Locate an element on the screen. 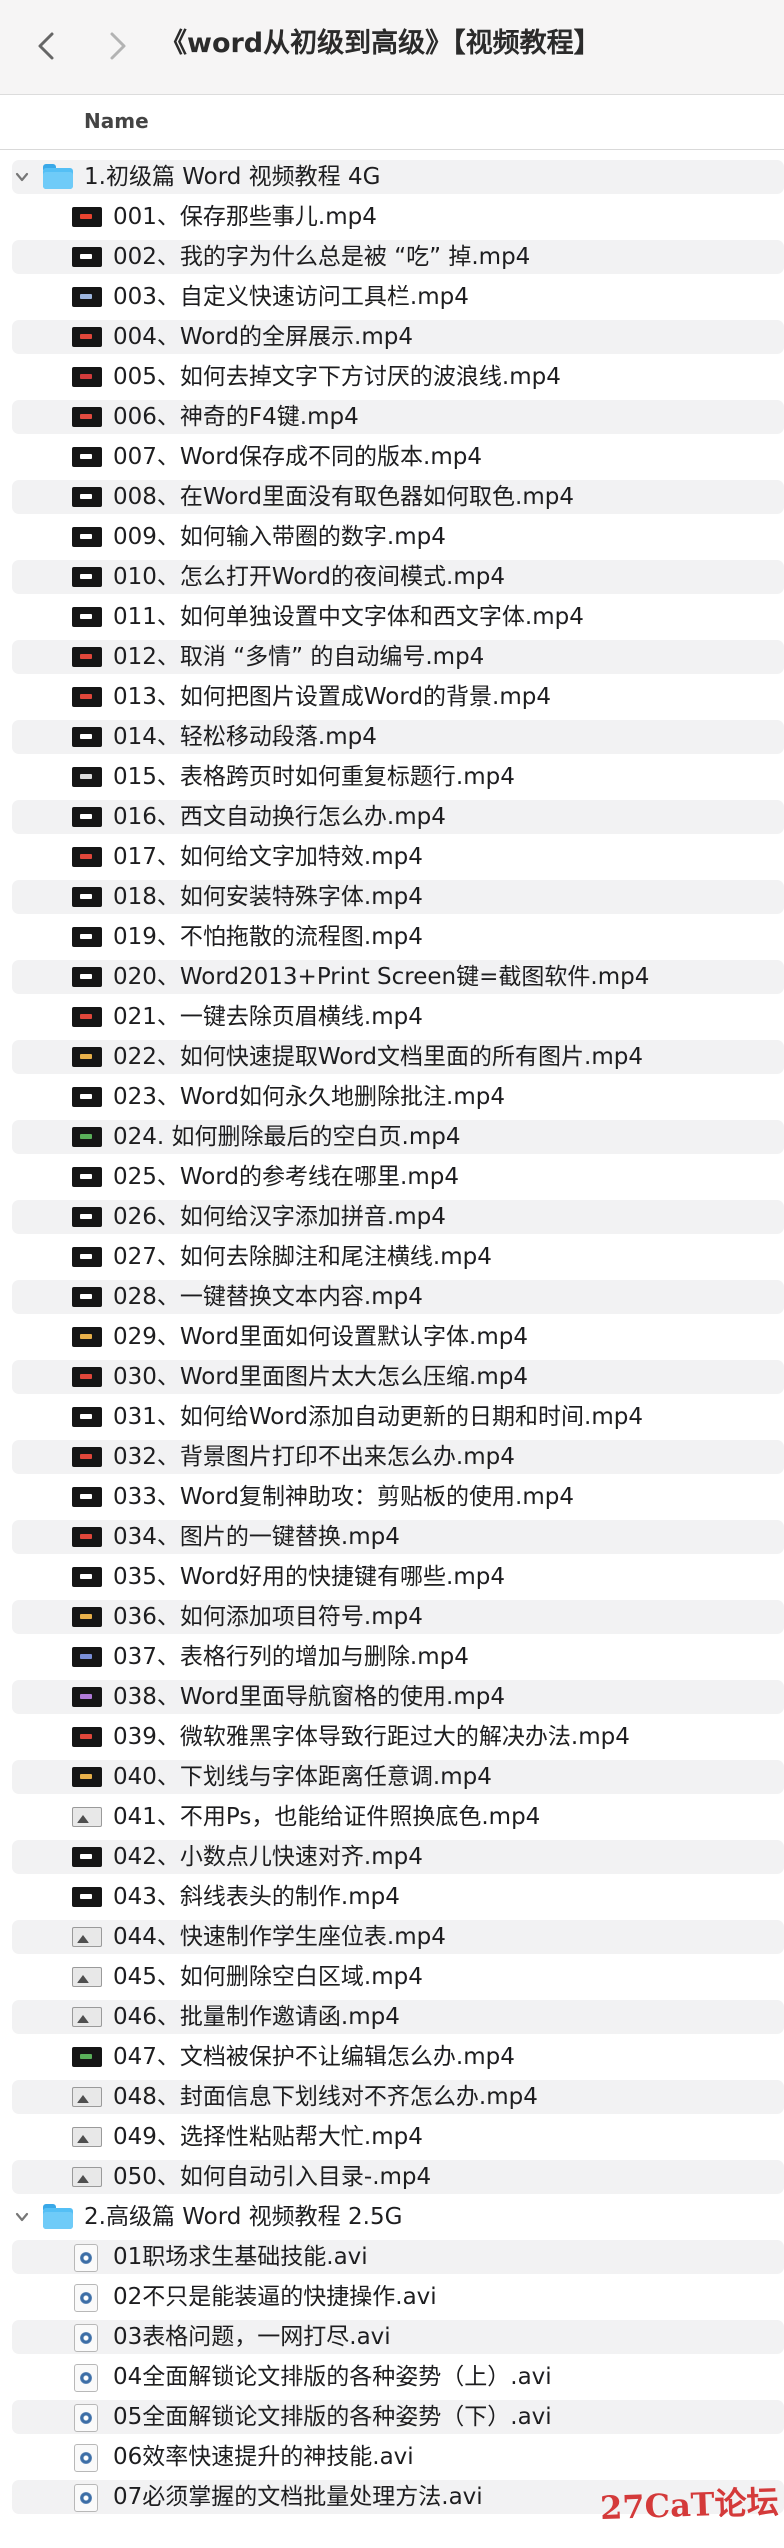 Image resolution: width=784 pixels, height=2548 pixels. file-row: 009、如何输入带圈的数字.mp4 is located at coordinates (392, 537).